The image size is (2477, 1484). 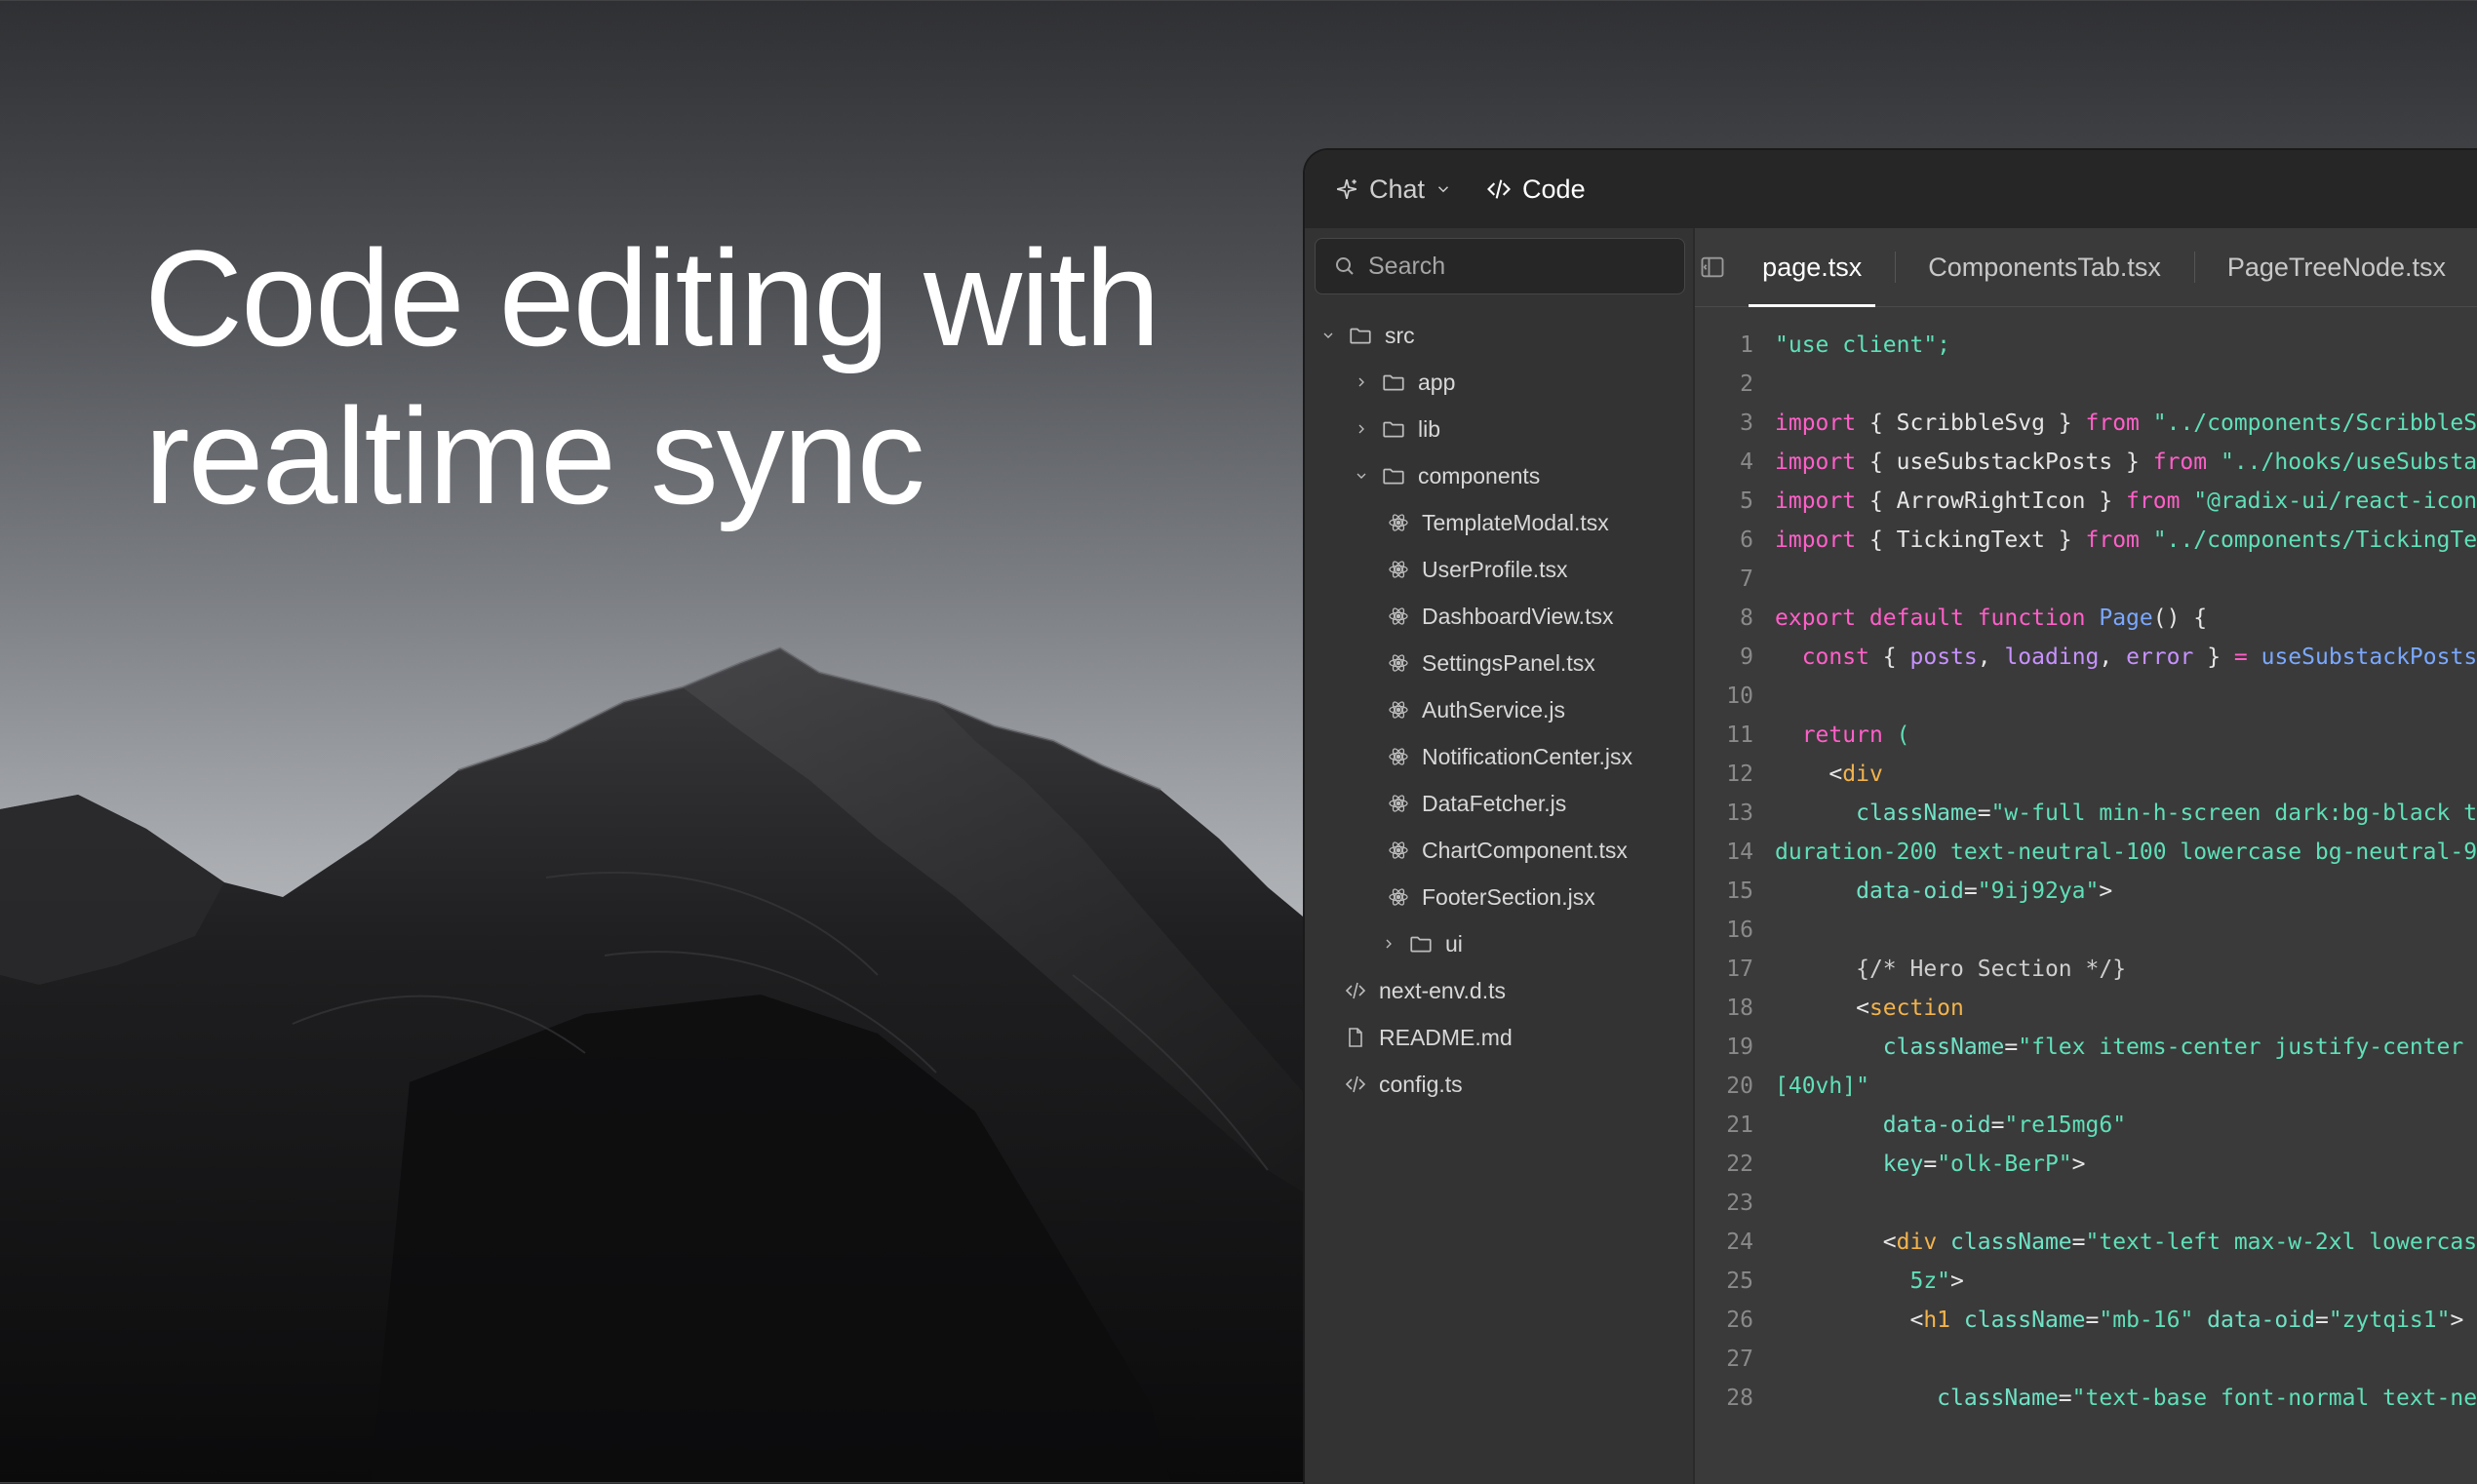 I want to click on line-number: 9, so click(x=1746, y=657).